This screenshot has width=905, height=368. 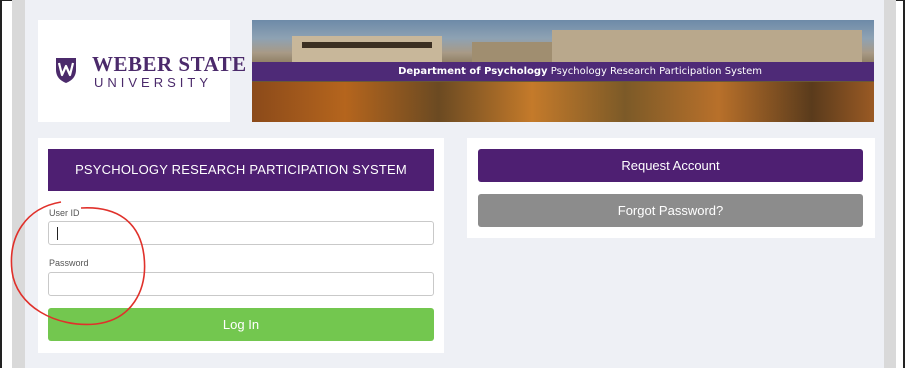 What do you see at coordinates (563, 102) in the screenshot?
I see `banner-trees` at bounding box center [563, 102].